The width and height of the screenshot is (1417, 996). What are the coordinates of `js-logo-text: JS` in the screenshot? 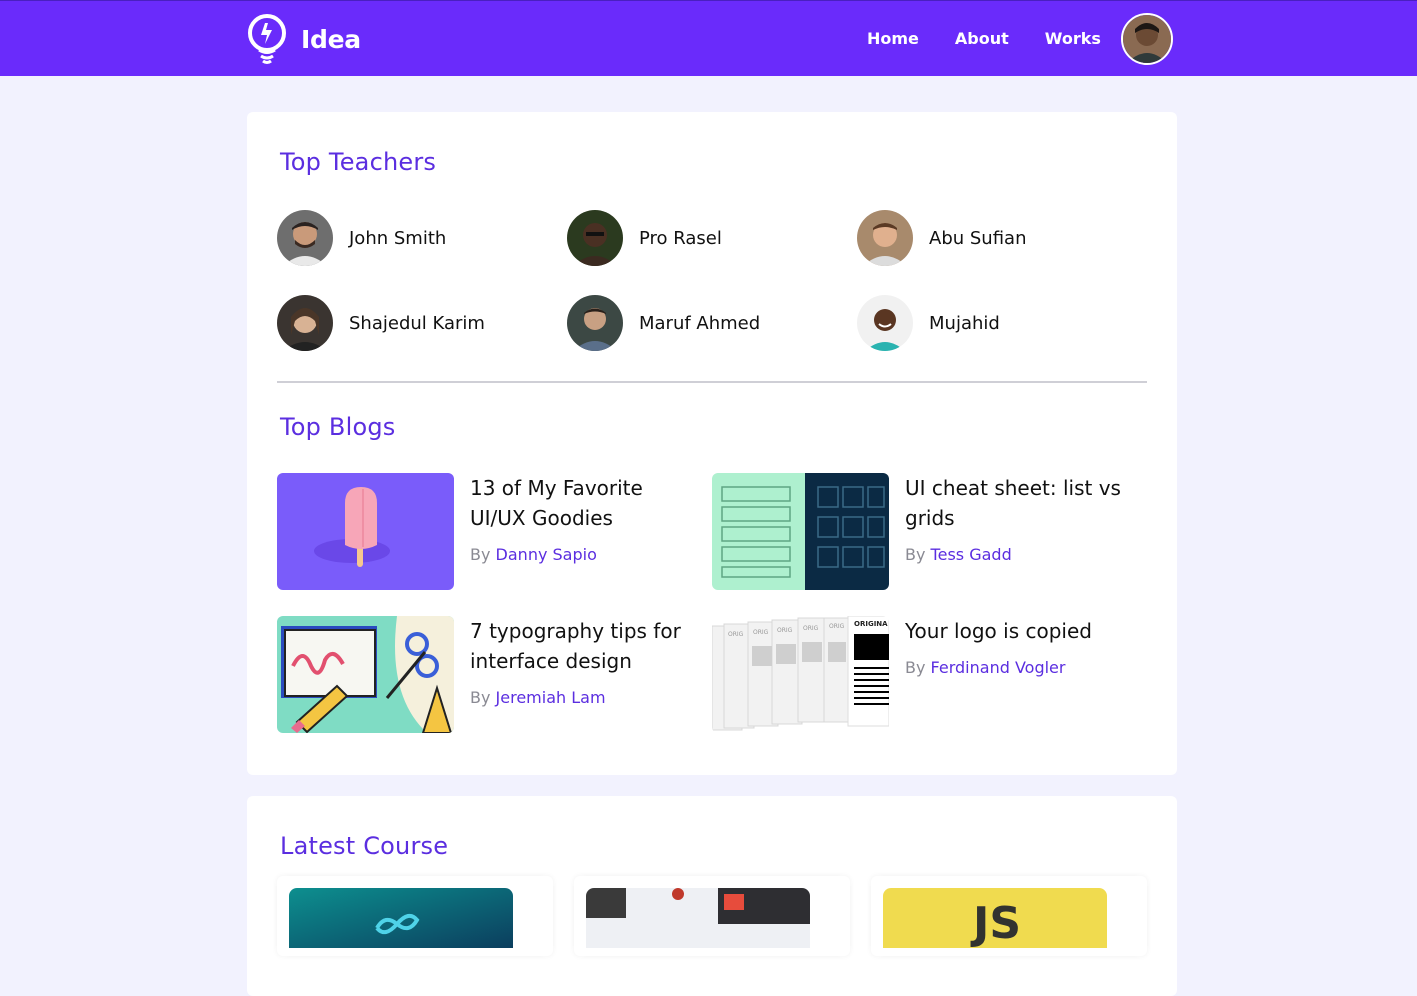 It's located at (995, 923).